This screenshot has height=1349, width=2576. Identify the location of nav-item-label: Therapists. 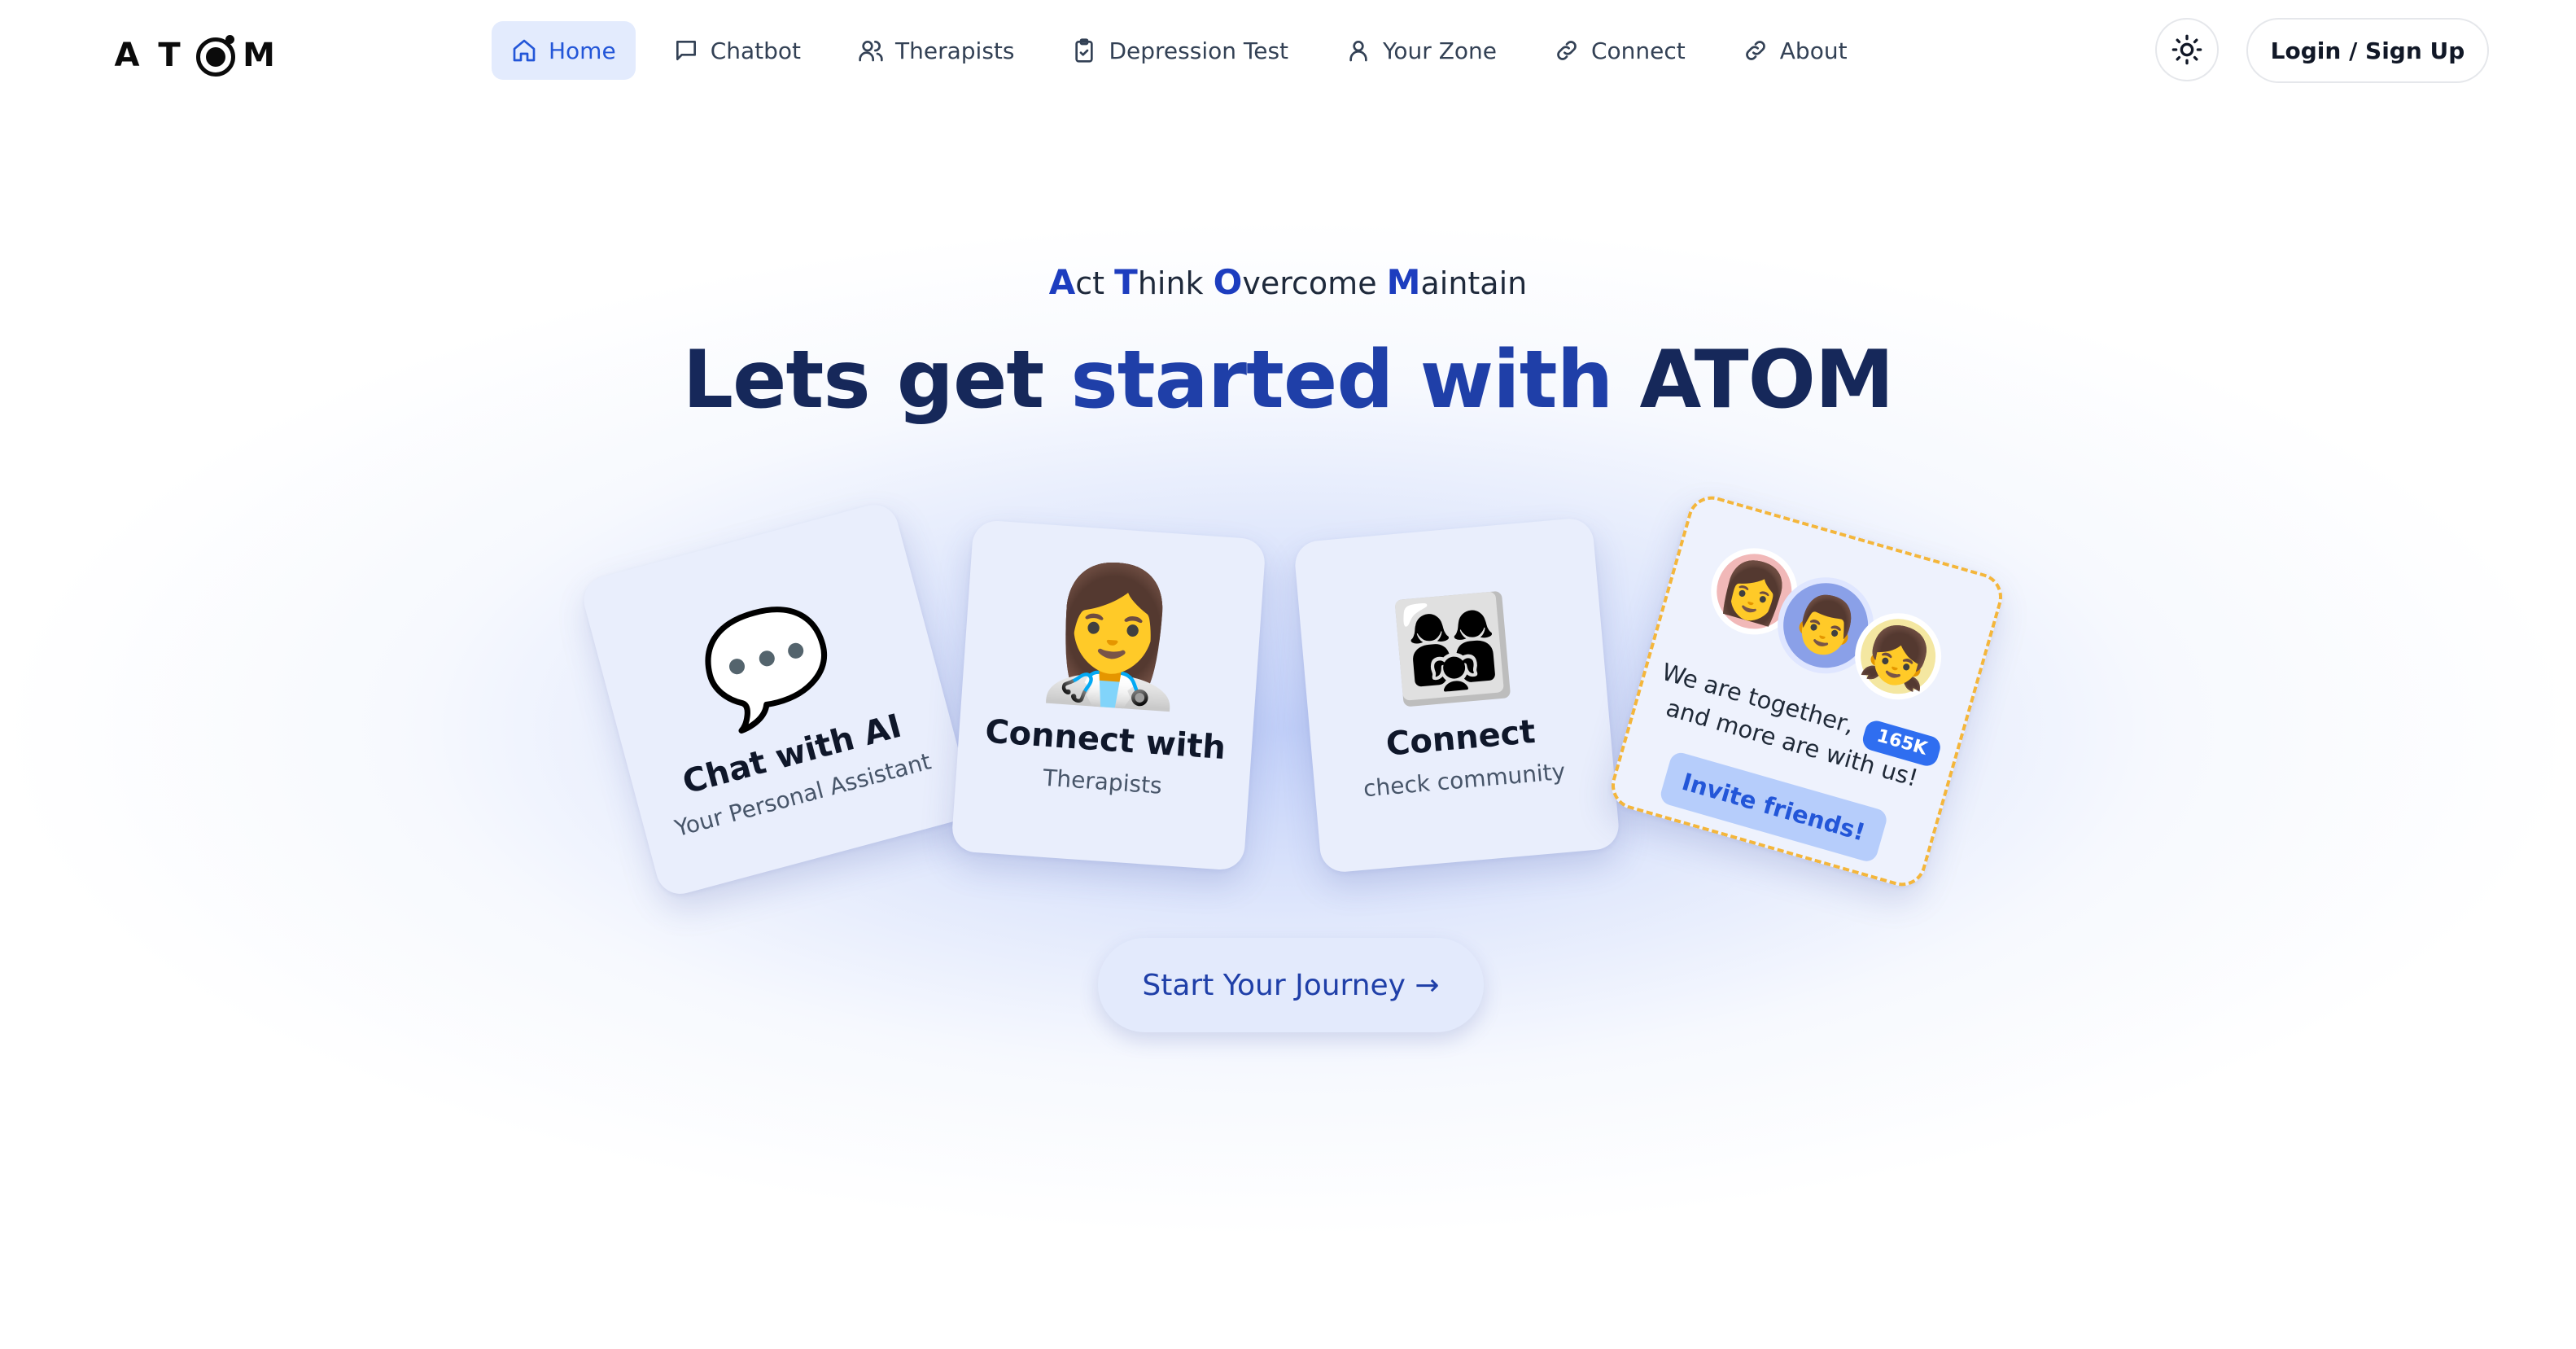
(955, 50).